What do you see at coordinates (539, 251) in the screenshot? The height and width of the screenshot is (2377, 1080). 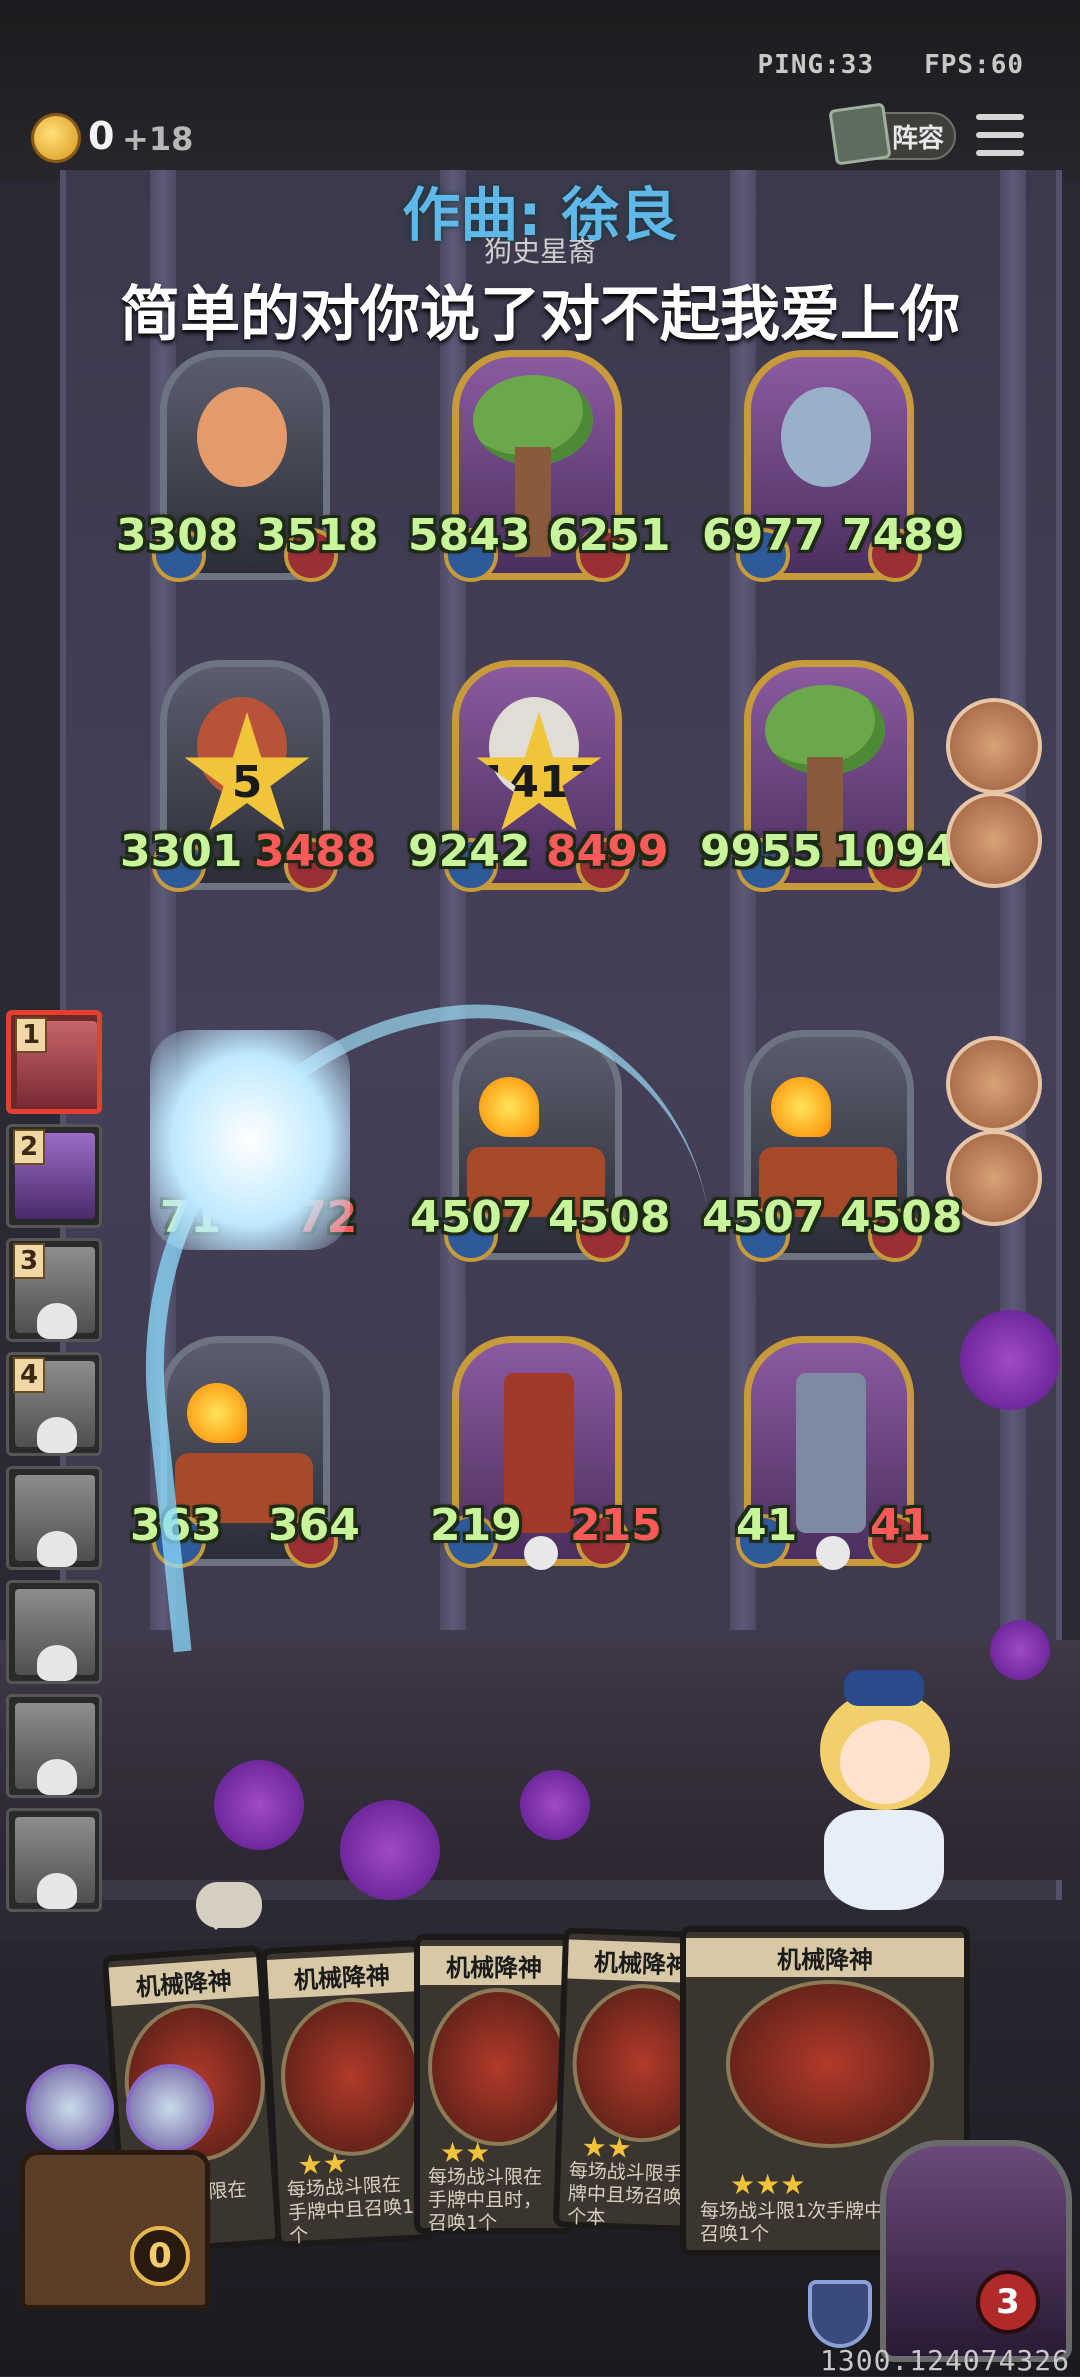 I see `lyric-watermark: 狗史星裔` at bounding box center [539, 251].